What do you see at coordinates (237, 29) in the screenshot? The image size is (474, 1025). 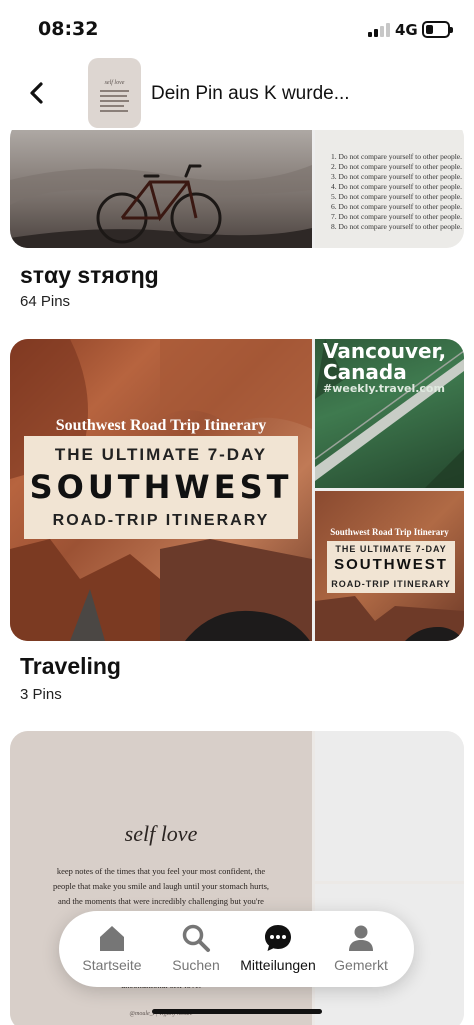 I see `status-bar: 08:32 4G` at bounding box center [237, 29].